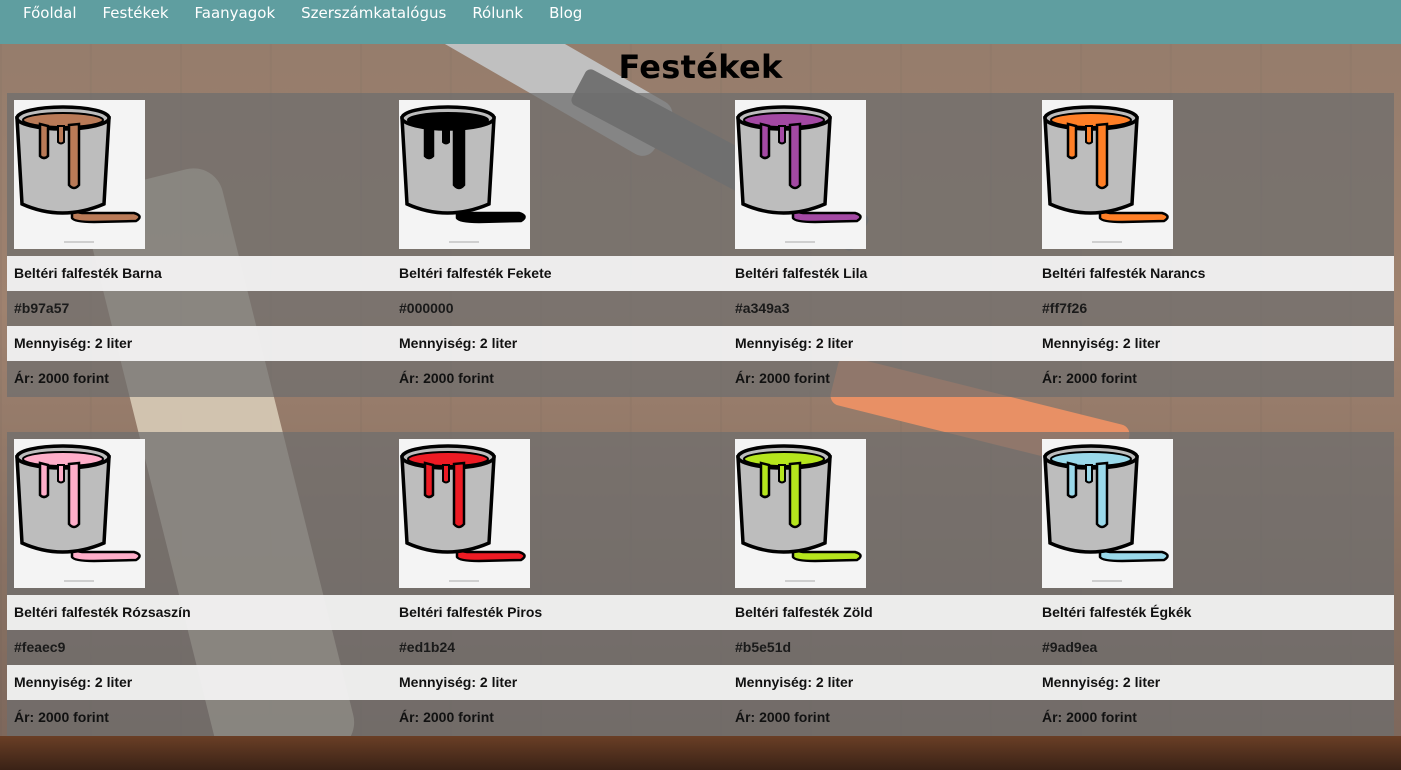 The width and height of the screenshot is (1401, 770). I want to click on product-name: Beltéri falfesték Lila, so click(801, 273).